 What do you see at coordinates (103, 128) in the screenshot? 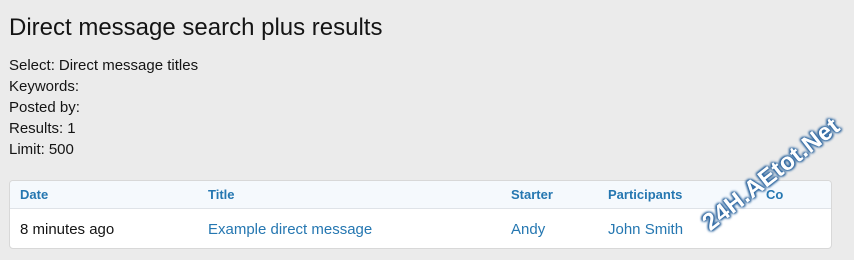
I see `criteria-results: Results: 1` at bounding box center [103, 128].